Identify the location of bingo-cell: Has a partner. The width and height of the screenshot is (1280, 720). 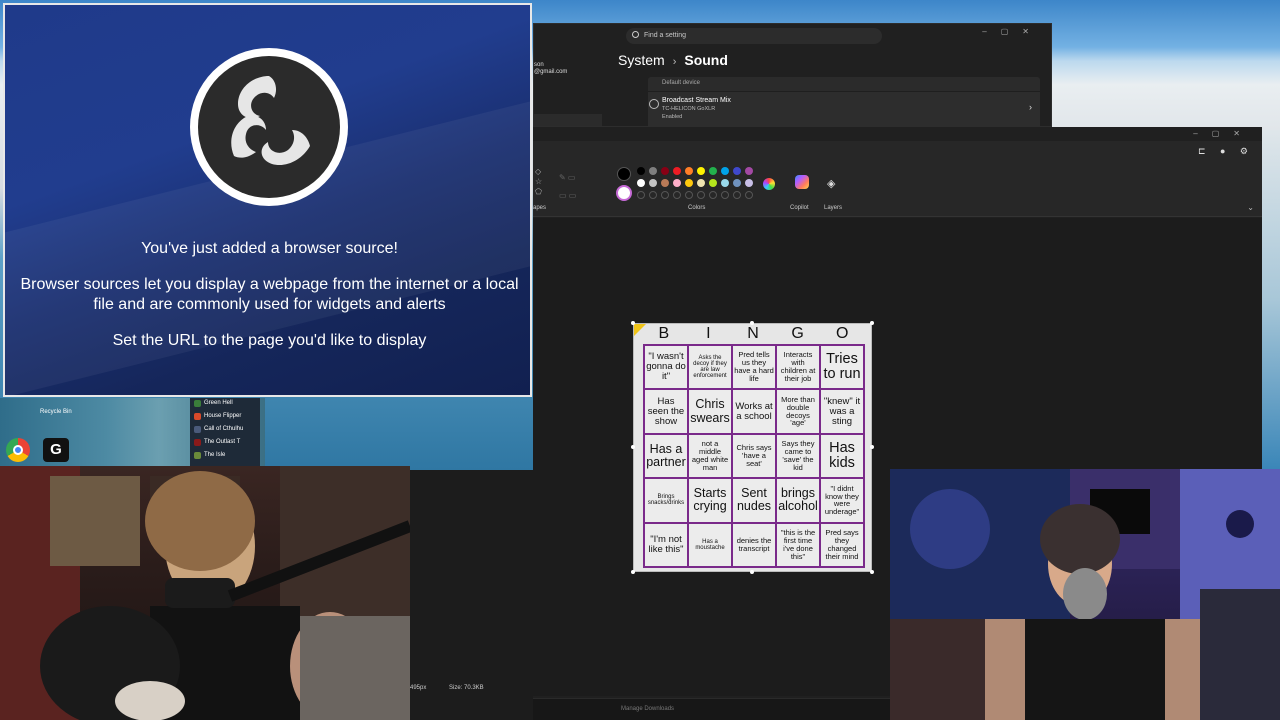
(666, 456).